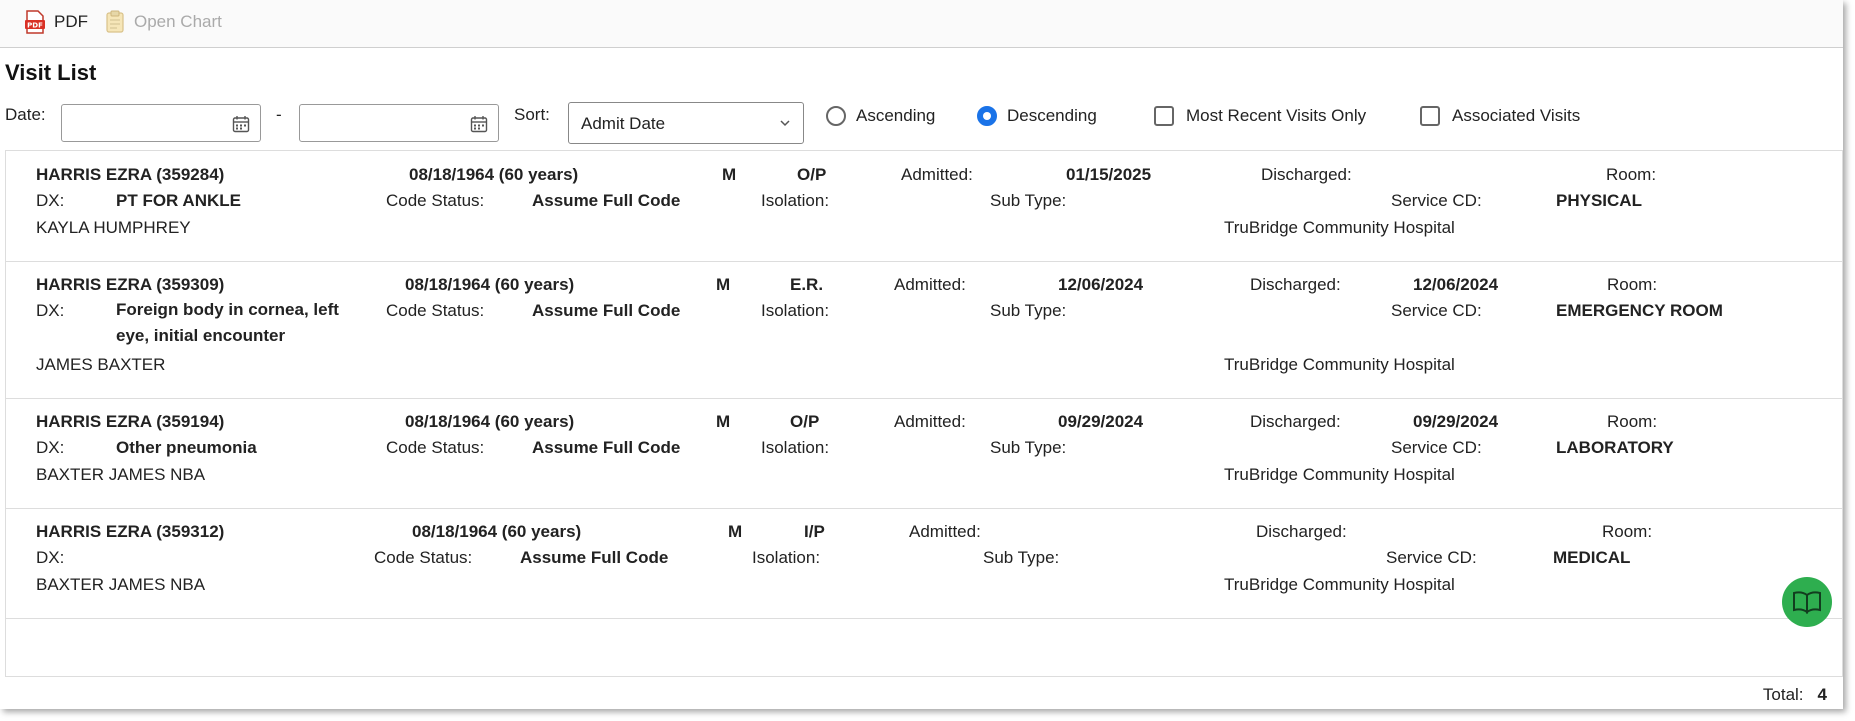 This screenshot has height=721, width=1855. What do you see at coordinates (1516, 115) in the screenshot?
I see `associated-label: Associated Visits` at bounding box center [1516, 115].